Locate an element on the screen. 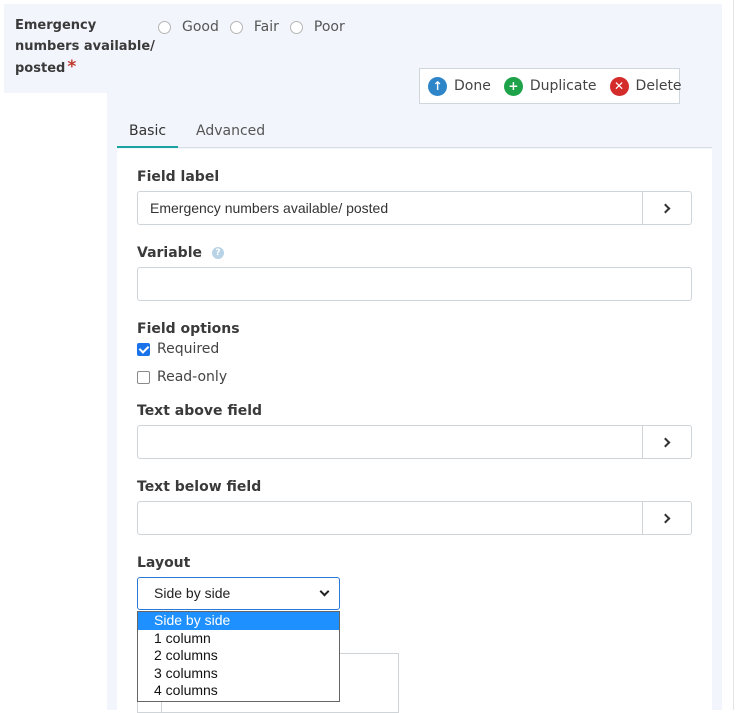 Image resolution: width=746 pixels, height=713 pixels. preview-rating-options: Good Fair Poor is located at coordinates (257, 27).